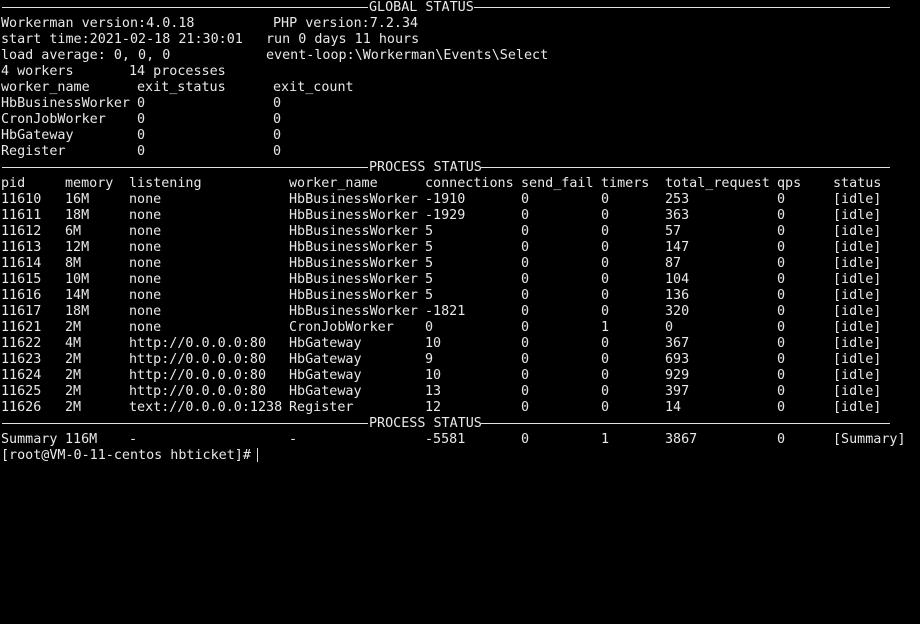 The height and width of the screenshot is (624, 920). What do you see at coordinates (293, 439) in the screenshot?
I see `summary-worker-name: -` at bounding box center [293, 439].